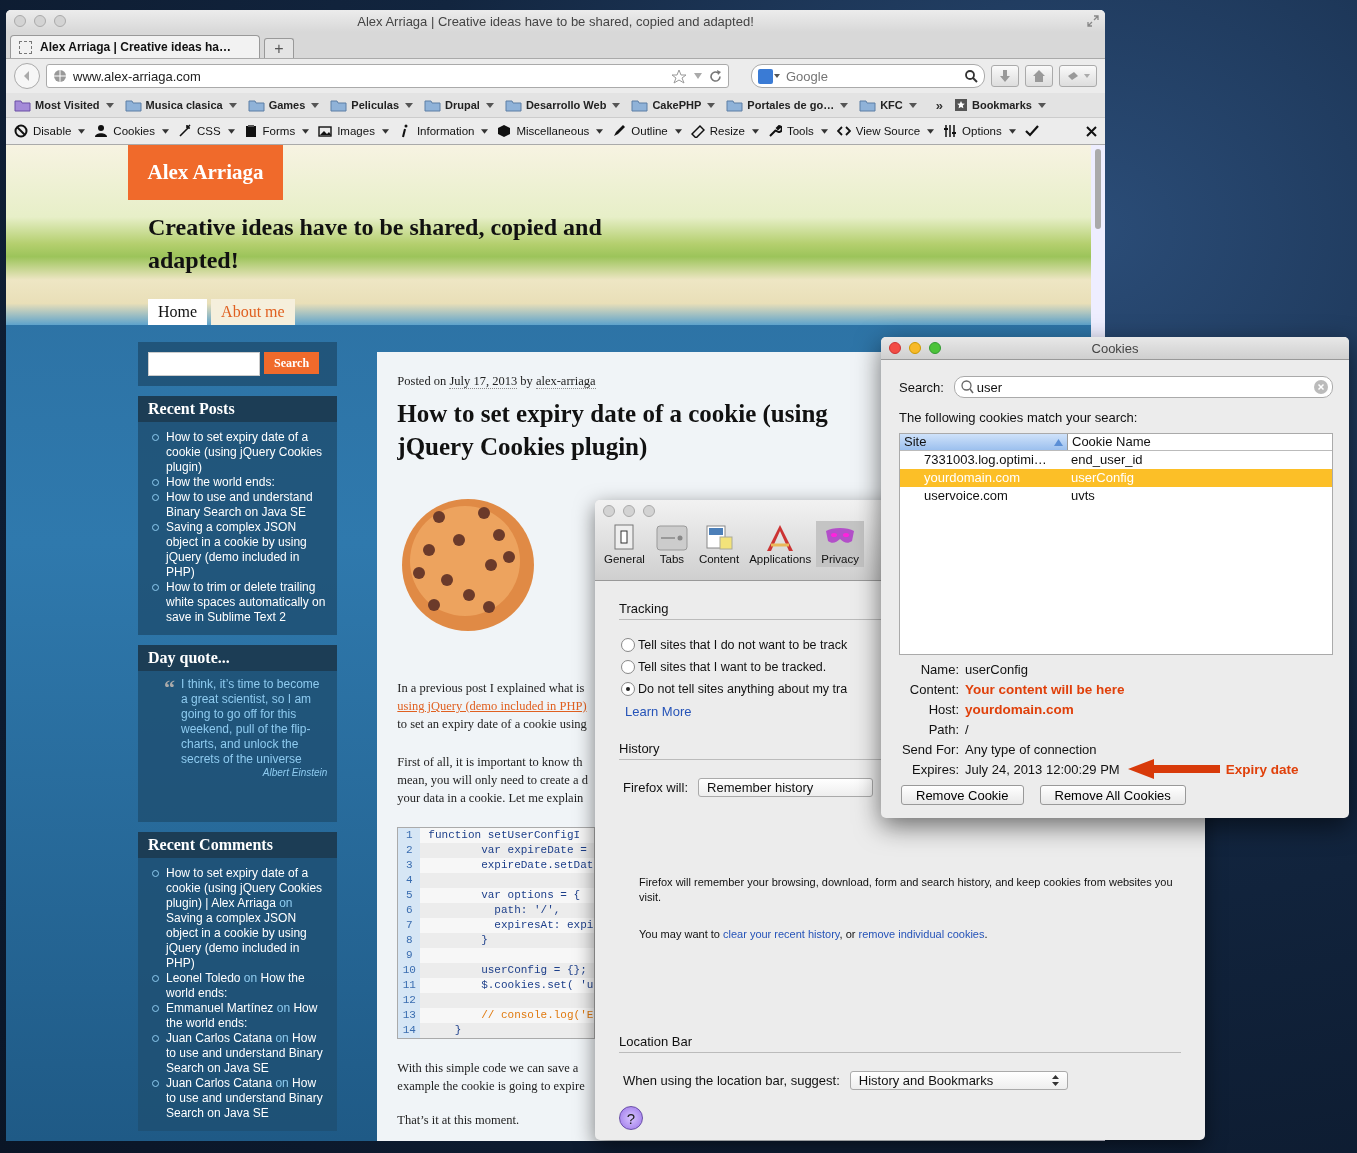 Image resolution: width=1357 pixels, height=1153 pixels. I want to click on search-input, so click(204, 364).